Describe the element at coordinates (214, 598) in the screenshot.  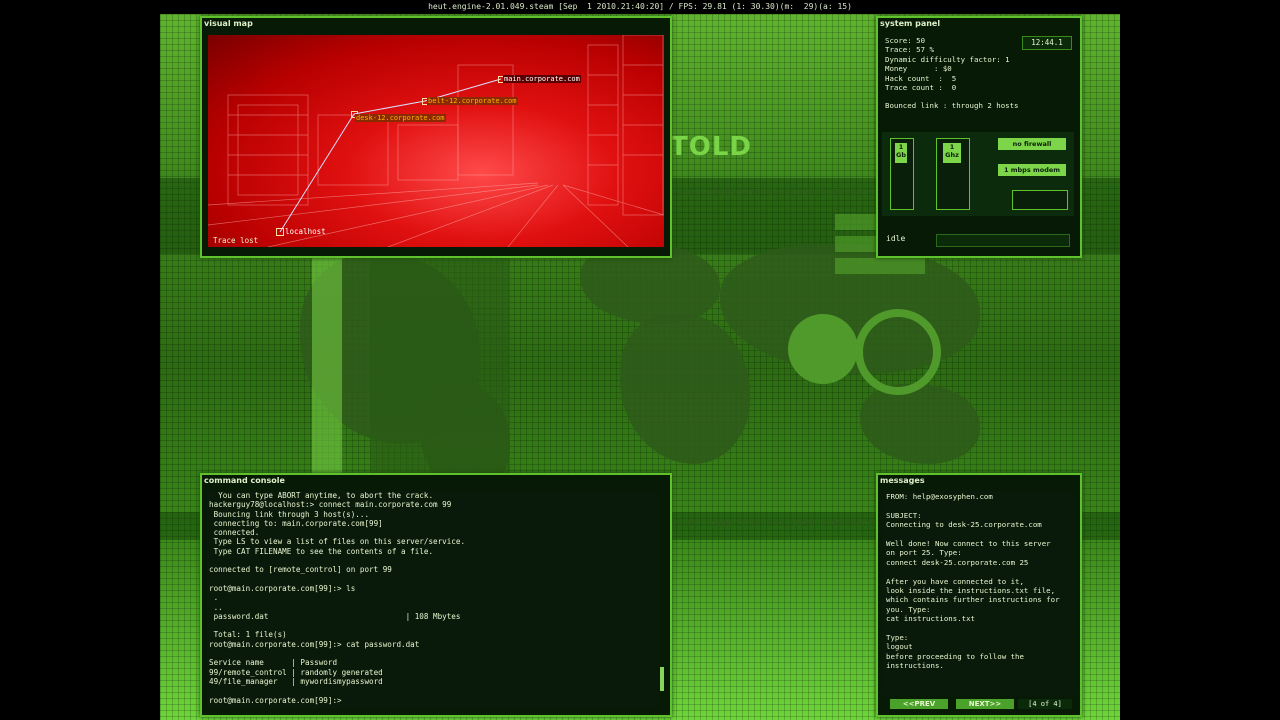
I see `console-line: .` at that location.